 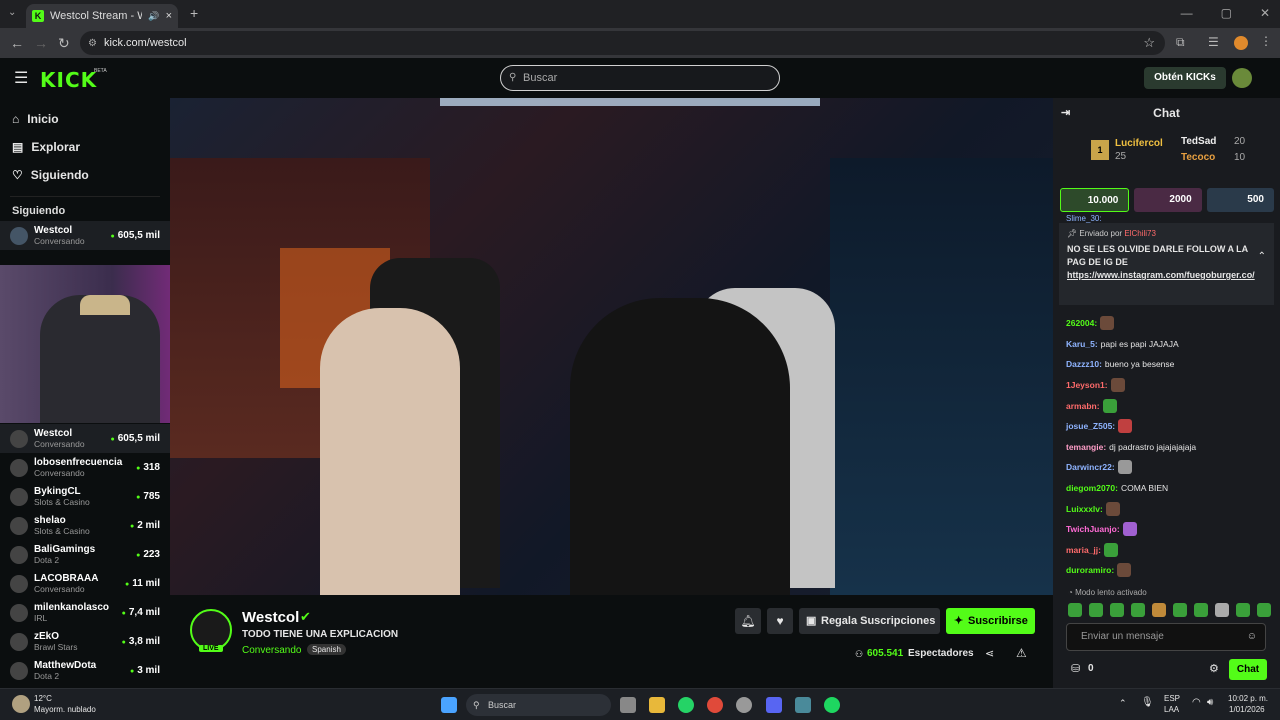 I want to click on nav-item-home: ⌂ Inicio, so click(x=85, y=119).